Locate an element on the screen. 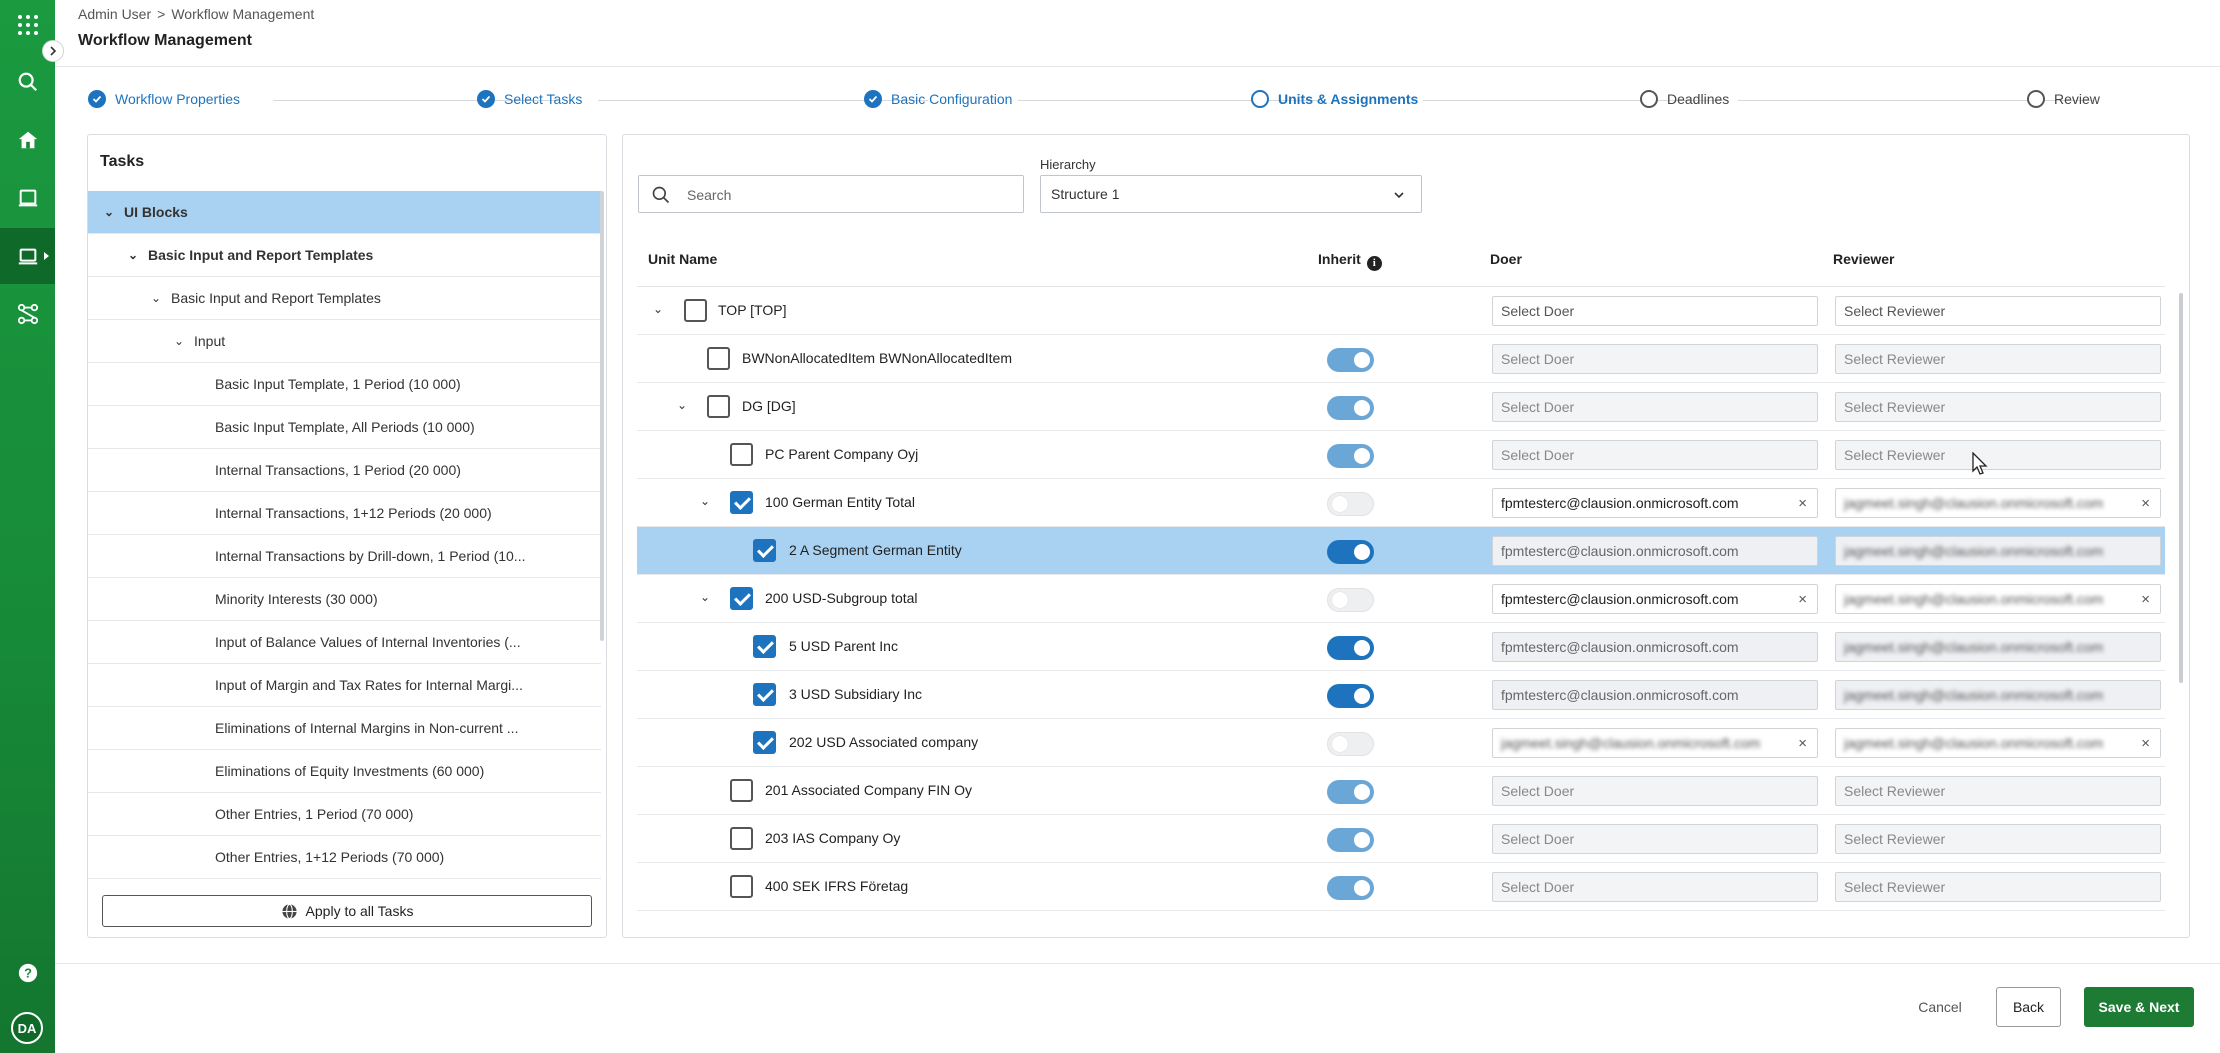  task-tree-item: Minority Interests (30 000) is located at coordinates (344, 599).